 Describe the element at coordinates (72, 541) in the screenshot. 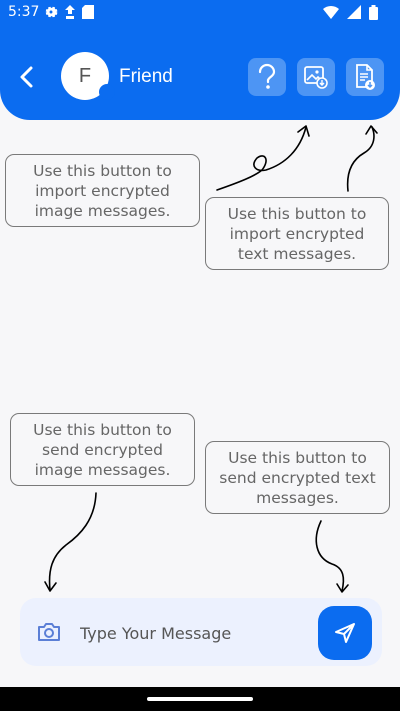

I see `arrow-to-camera` at that location.